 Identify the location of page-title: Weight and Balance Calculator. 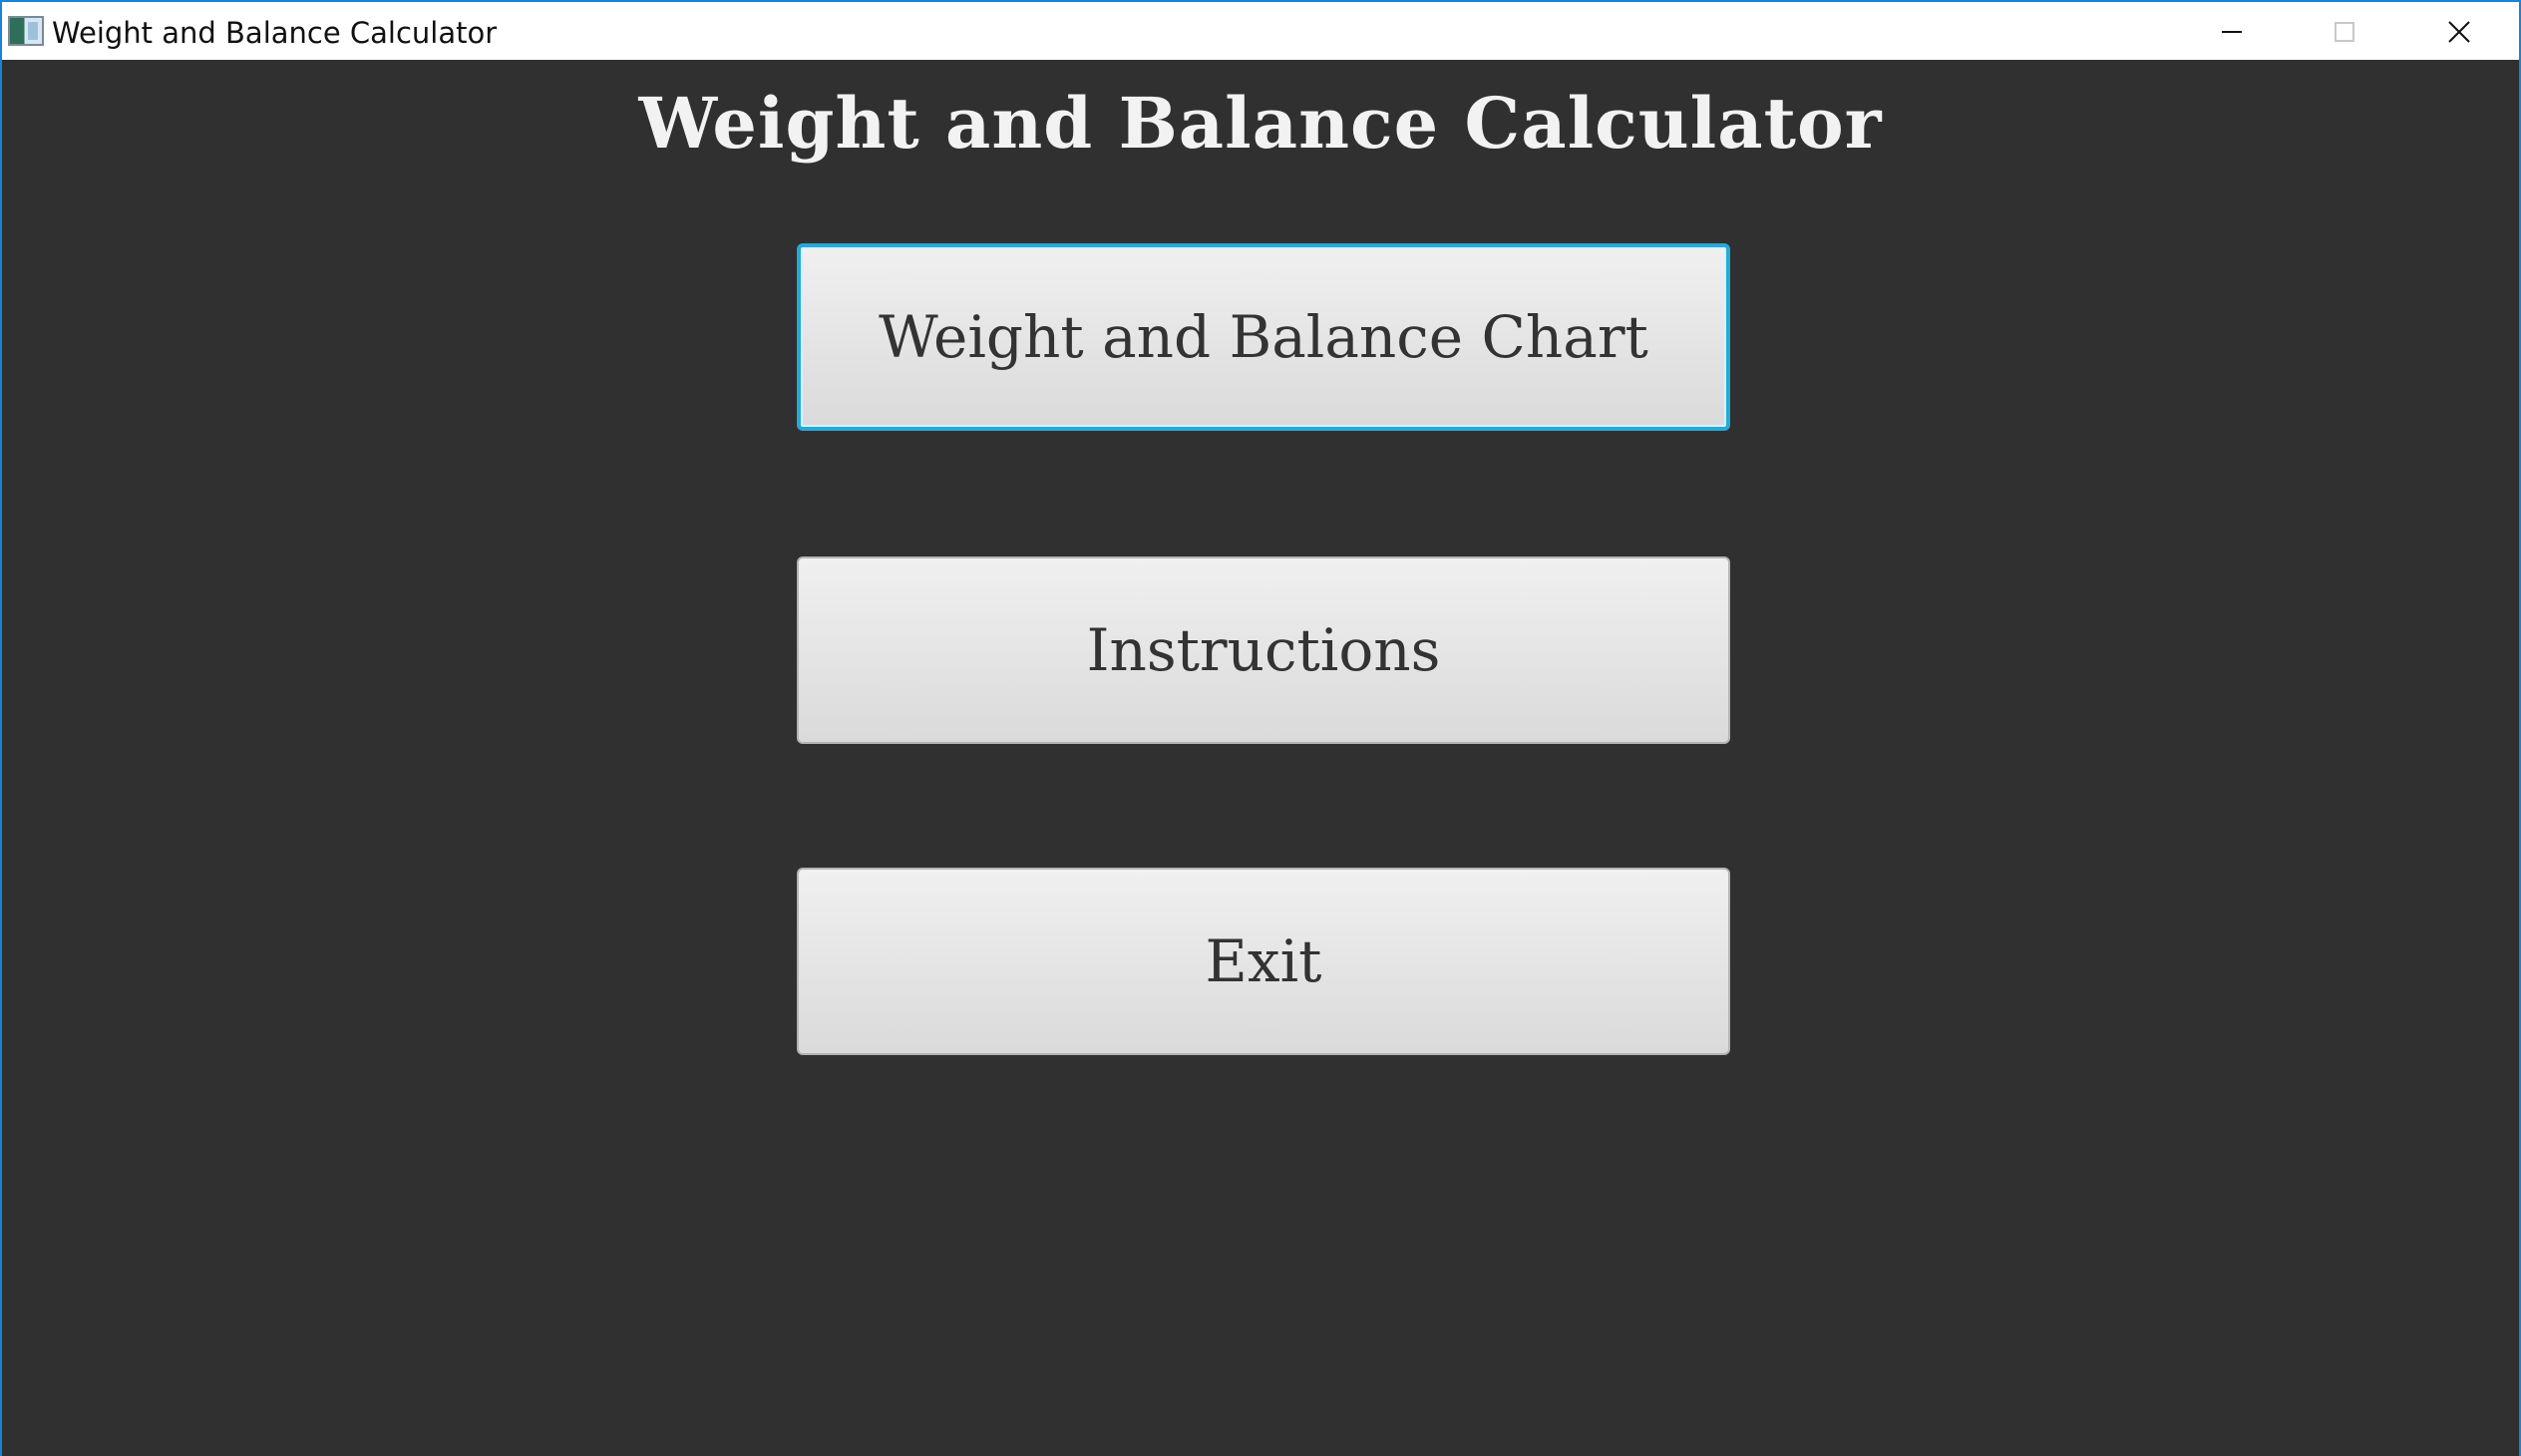
(1261, 123).